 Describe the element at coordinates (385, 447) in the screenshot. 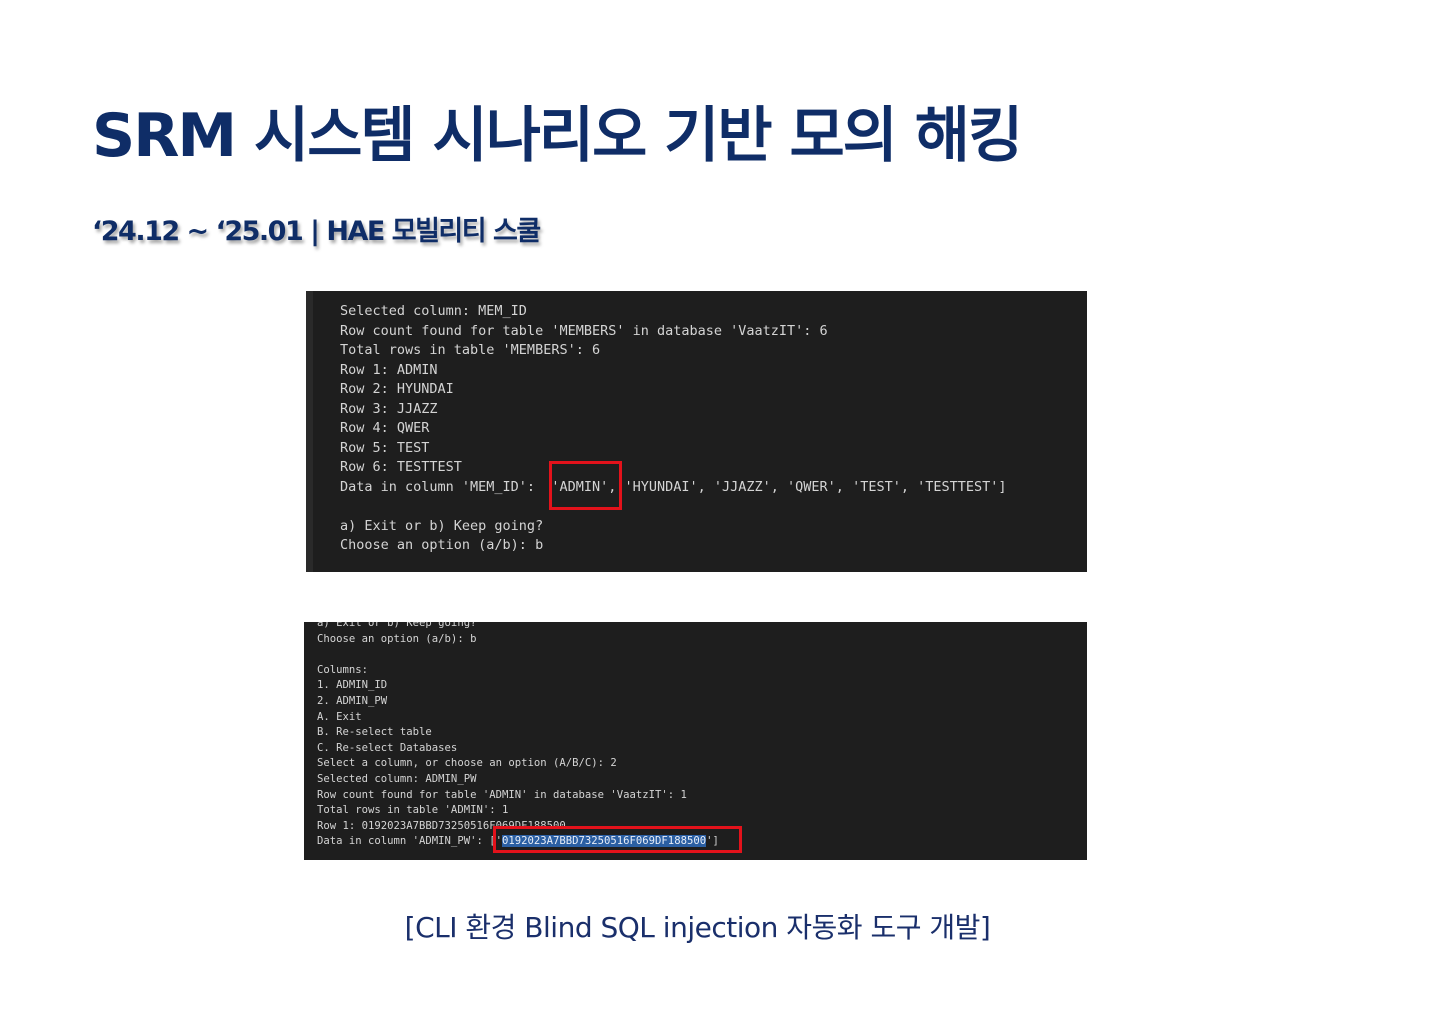

I see `terminal-line: Row 5: TEST` at that location.